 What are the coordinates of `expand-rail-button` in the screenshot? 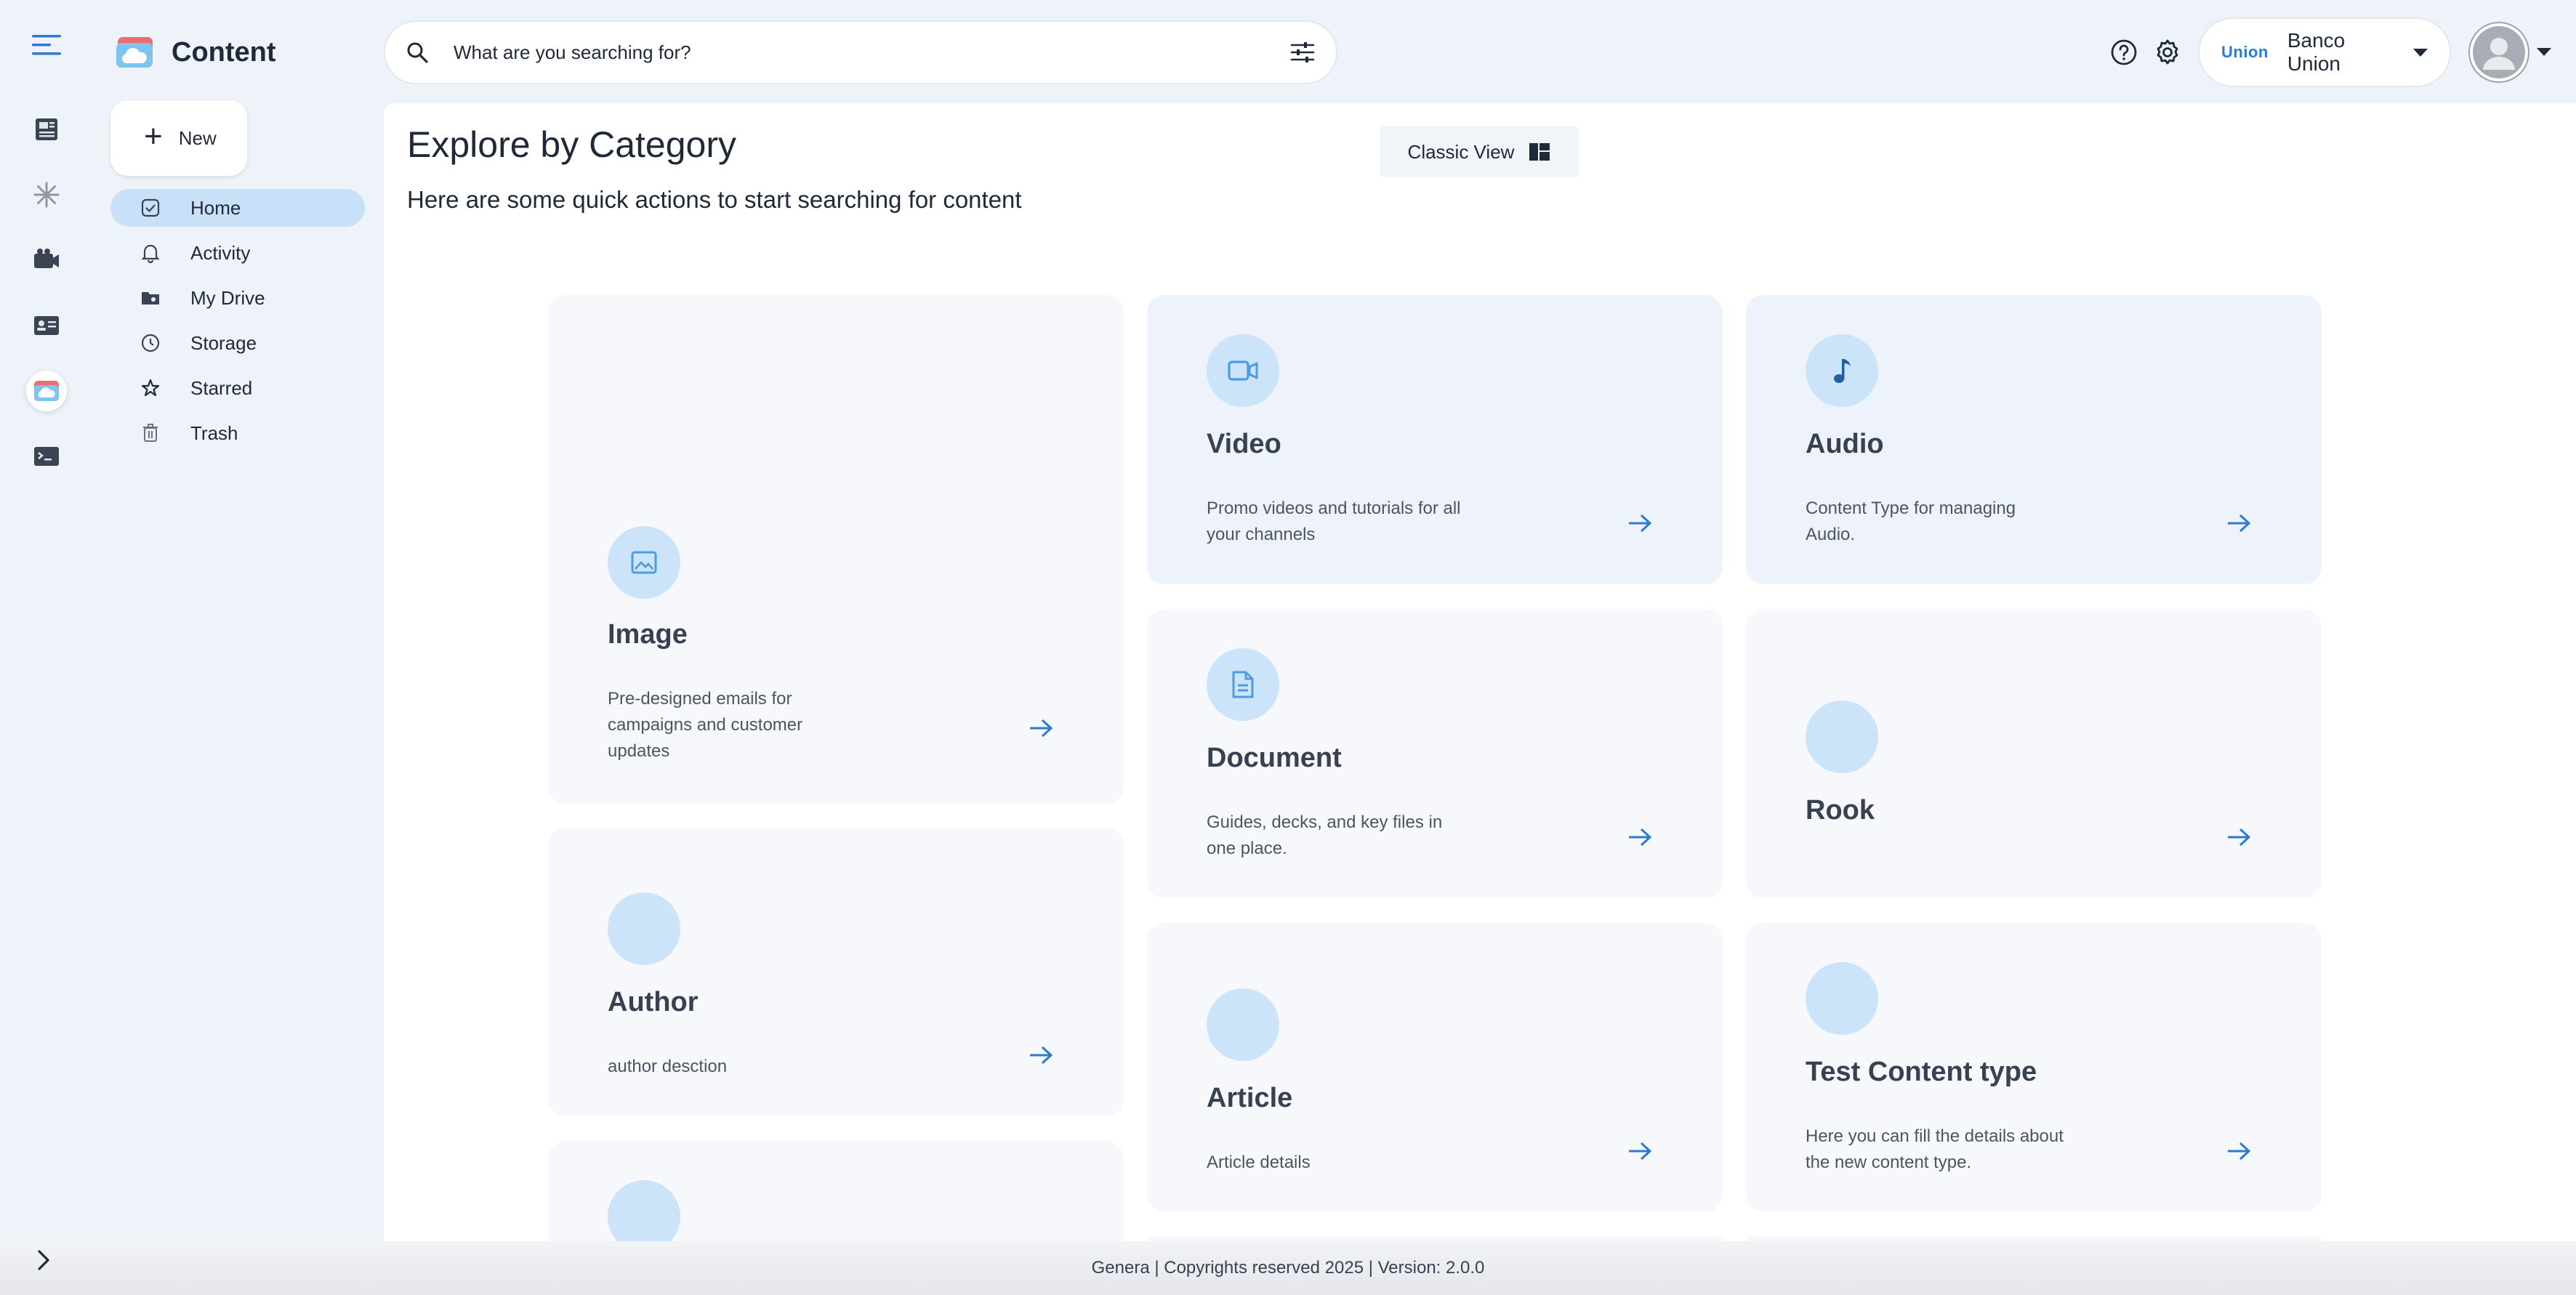 It's located at (43, 1262).